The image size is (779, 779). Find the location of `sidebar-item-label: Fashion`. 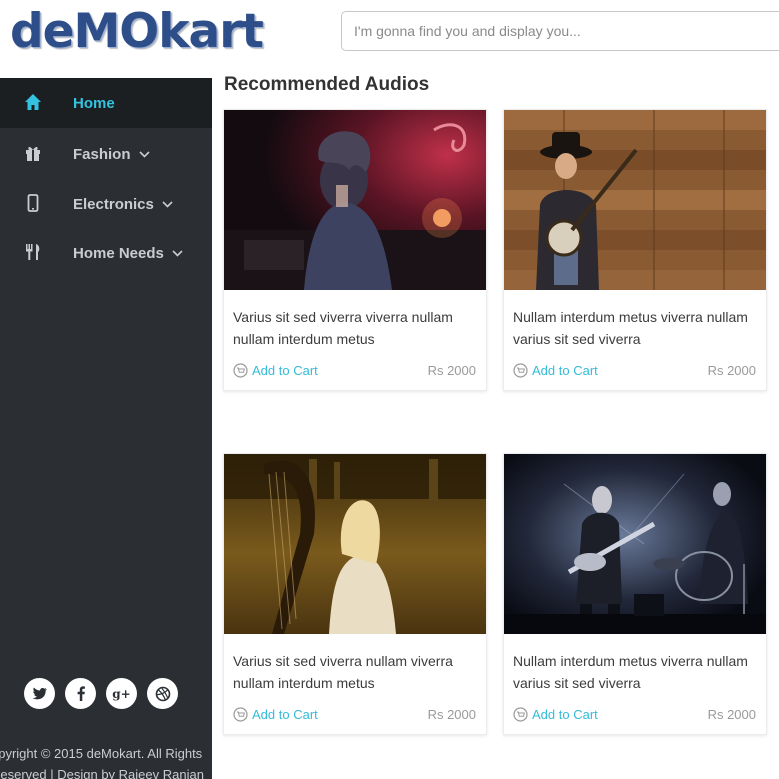

sidebar-item-label: Fashion is located at coordinates (111, 154).